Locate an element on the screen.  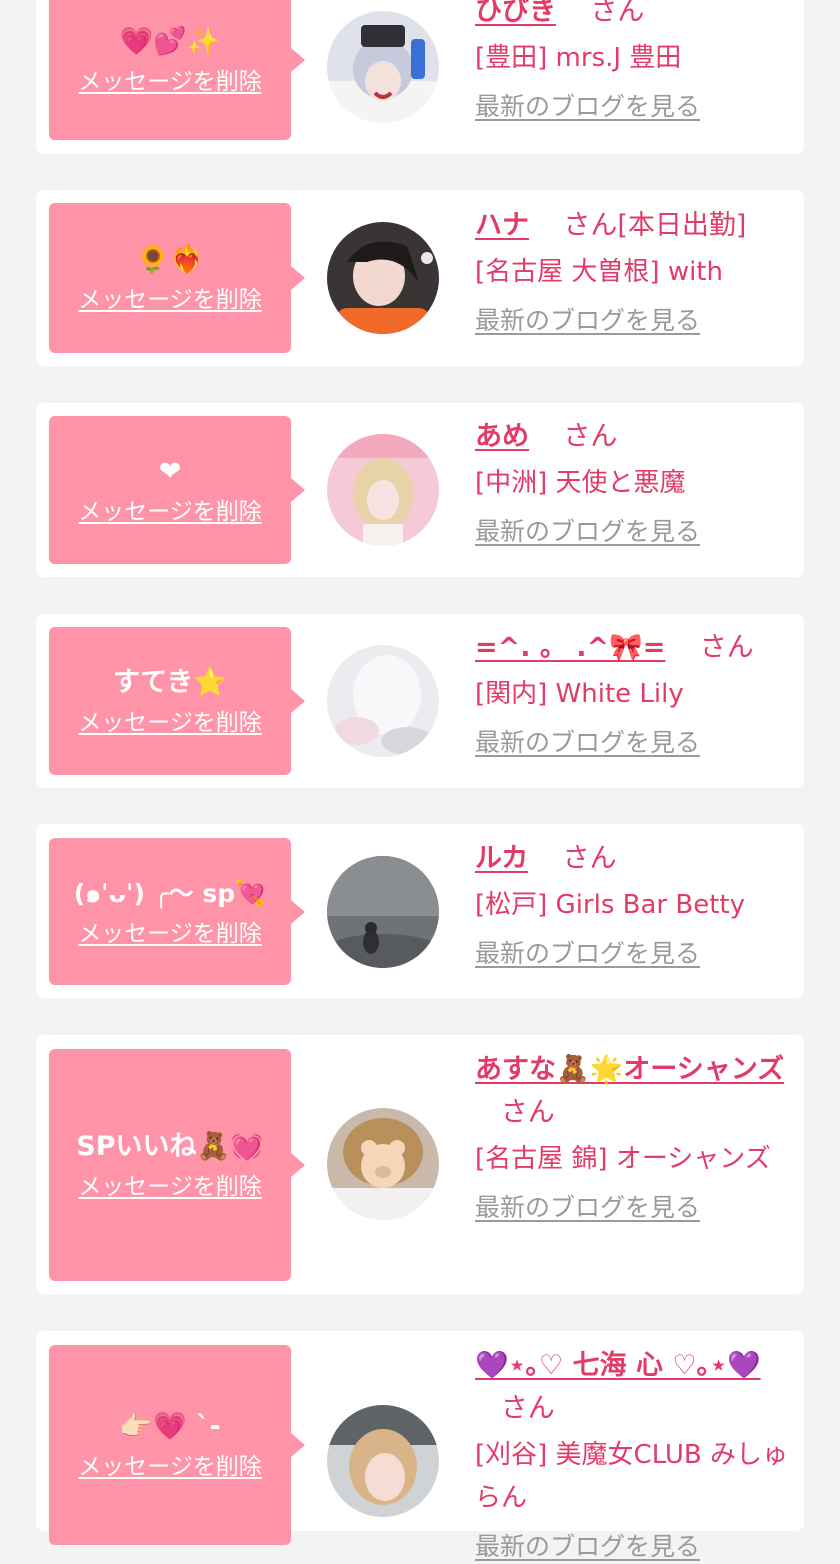
message-bubble: SPいいね🧸💓 メッセージを削除 is located at coordinates (177, 1165).